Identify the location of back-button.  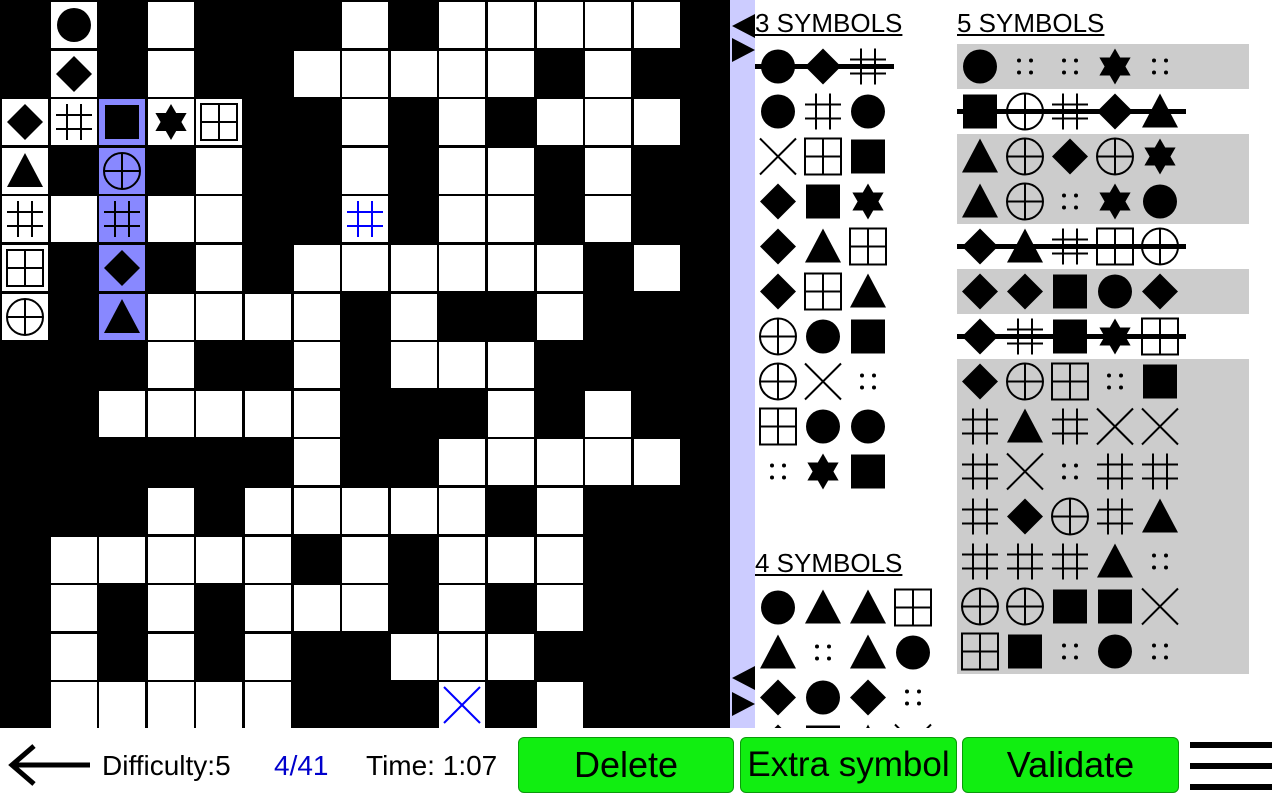
(48, 765).